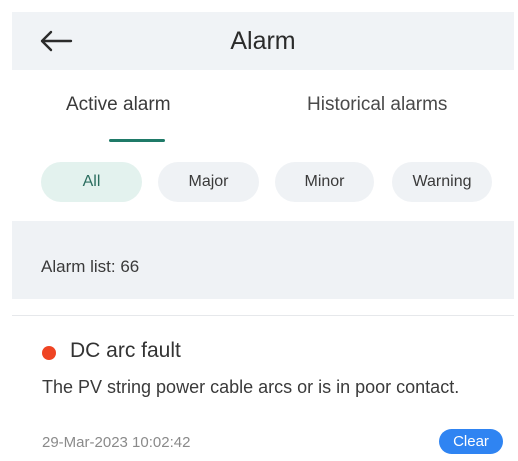 The height and width of the screenshot is (461, 518). Describe the element at coordinates (118, 105) in the screenshot. I see `tab-active-alarm: Active alarm` at that location.